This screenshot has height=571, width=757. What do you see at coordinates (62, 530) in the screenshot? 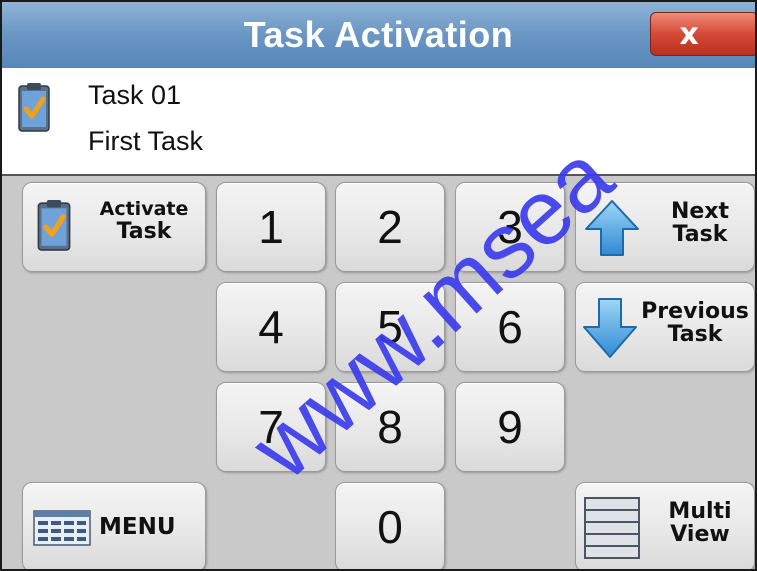
I see `menu-grid-icon` at bounding box center [62, 530].